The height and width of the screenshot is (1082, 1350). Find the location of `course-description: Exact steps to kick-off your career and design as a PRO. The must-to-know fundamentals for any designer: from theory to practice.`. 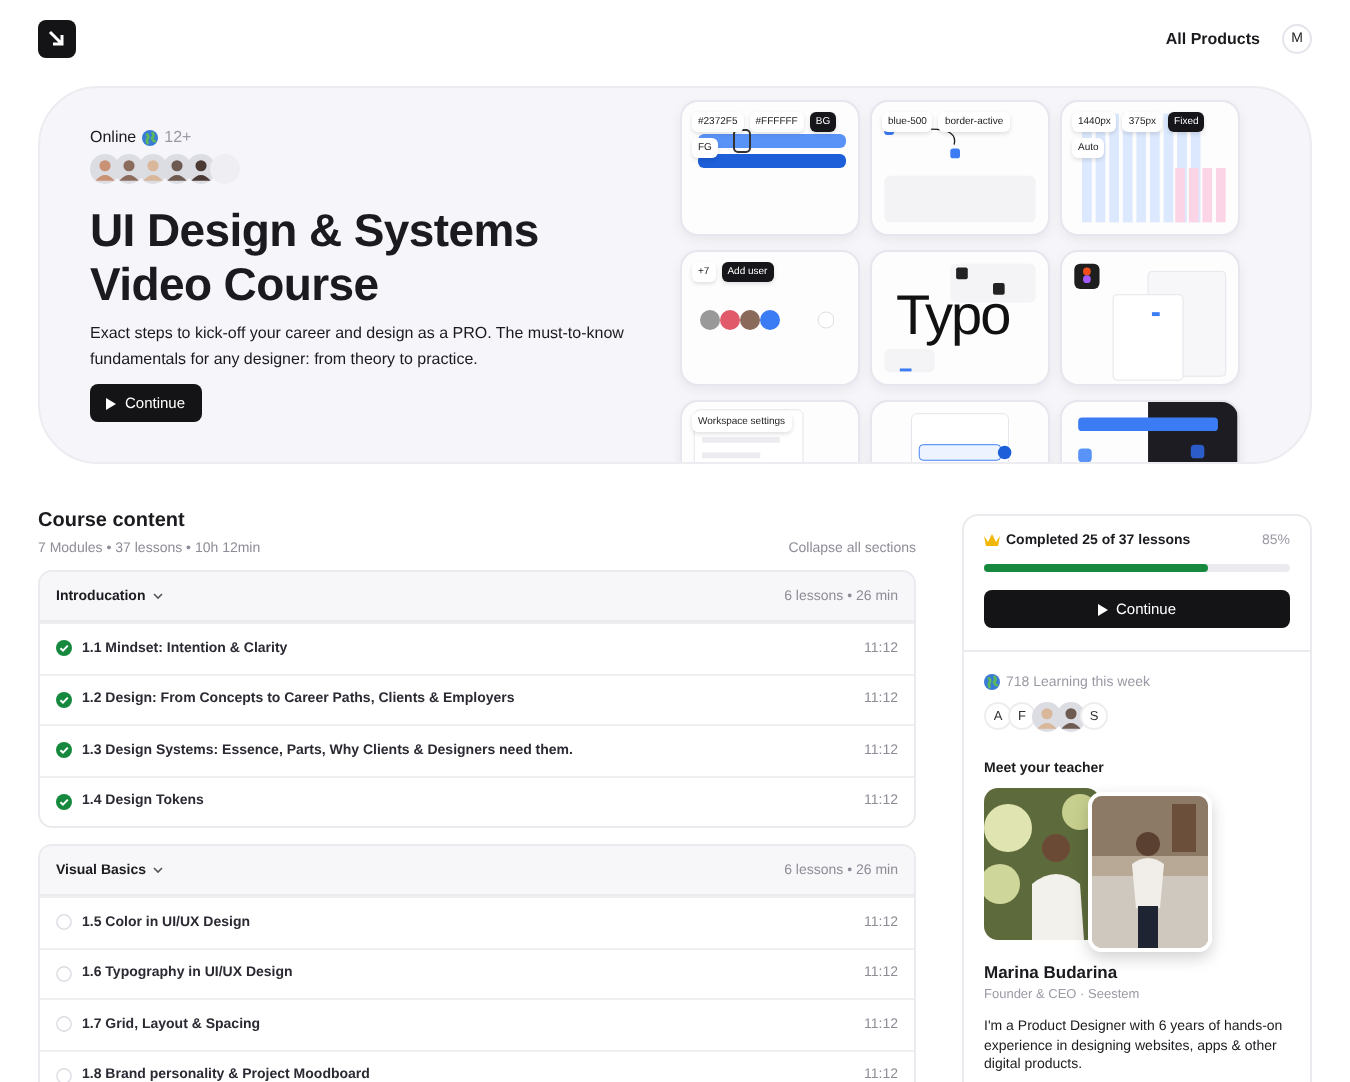

course-description: Exact steps to kick-off your career and design as a PRO. The must-to-know fundamentals for any designer: from theory to practice. is located at coordinates (358, 347).